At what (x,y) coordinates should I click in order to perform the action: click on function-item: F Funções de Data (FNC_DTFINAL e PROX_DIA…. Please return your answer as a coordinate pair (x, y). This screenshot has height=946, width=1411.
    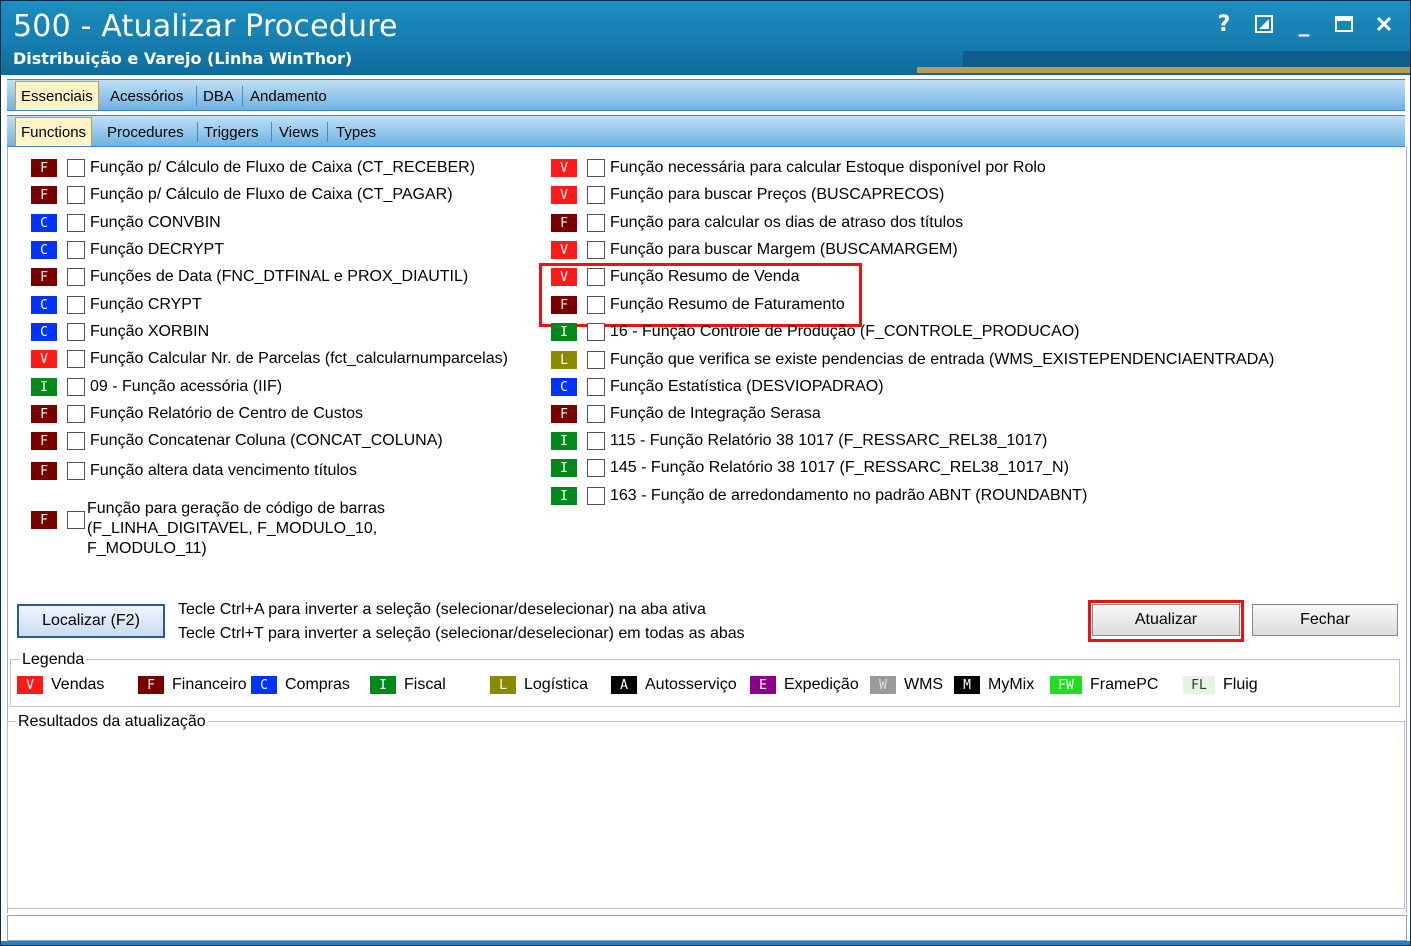
    Looking at the image, I should click on (249, 277).